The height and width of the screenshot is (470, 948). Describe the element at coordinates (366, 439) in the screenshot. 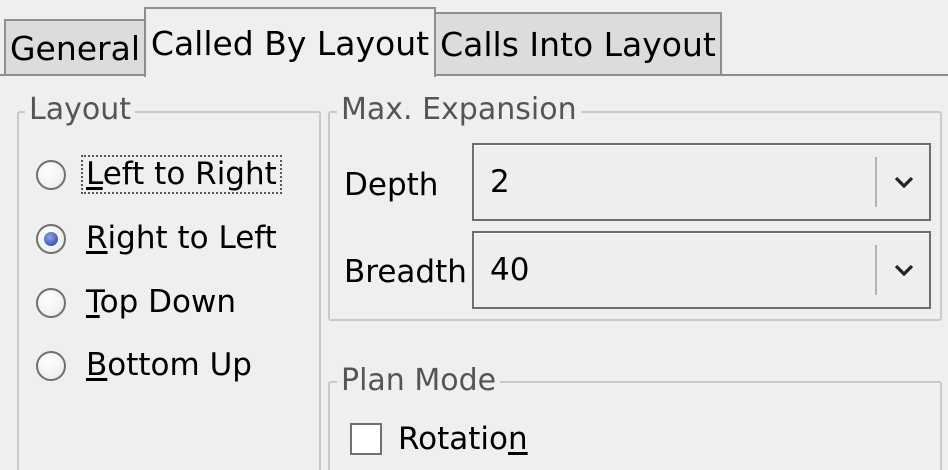

I see `rotation-checkbox` at that location.